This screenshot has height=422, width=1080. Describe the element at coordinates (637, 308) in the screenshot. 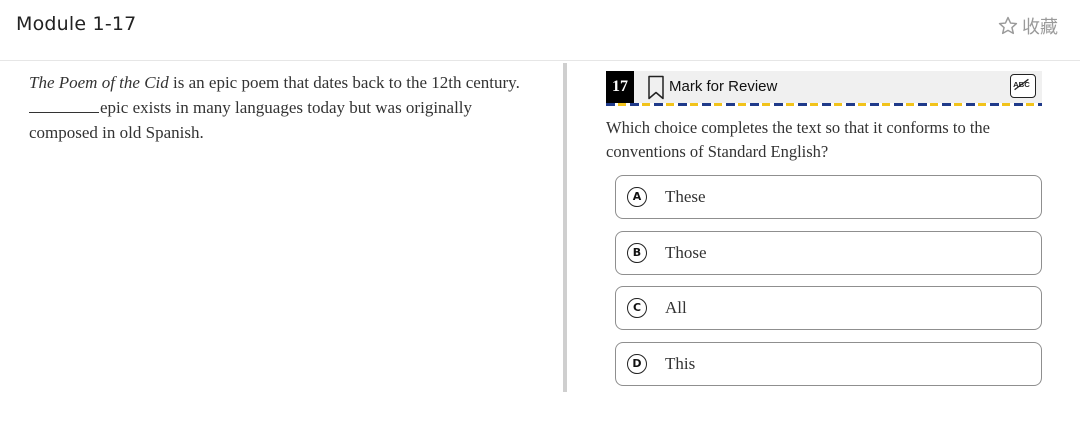

I see `choice-letter-c: C` at that location.